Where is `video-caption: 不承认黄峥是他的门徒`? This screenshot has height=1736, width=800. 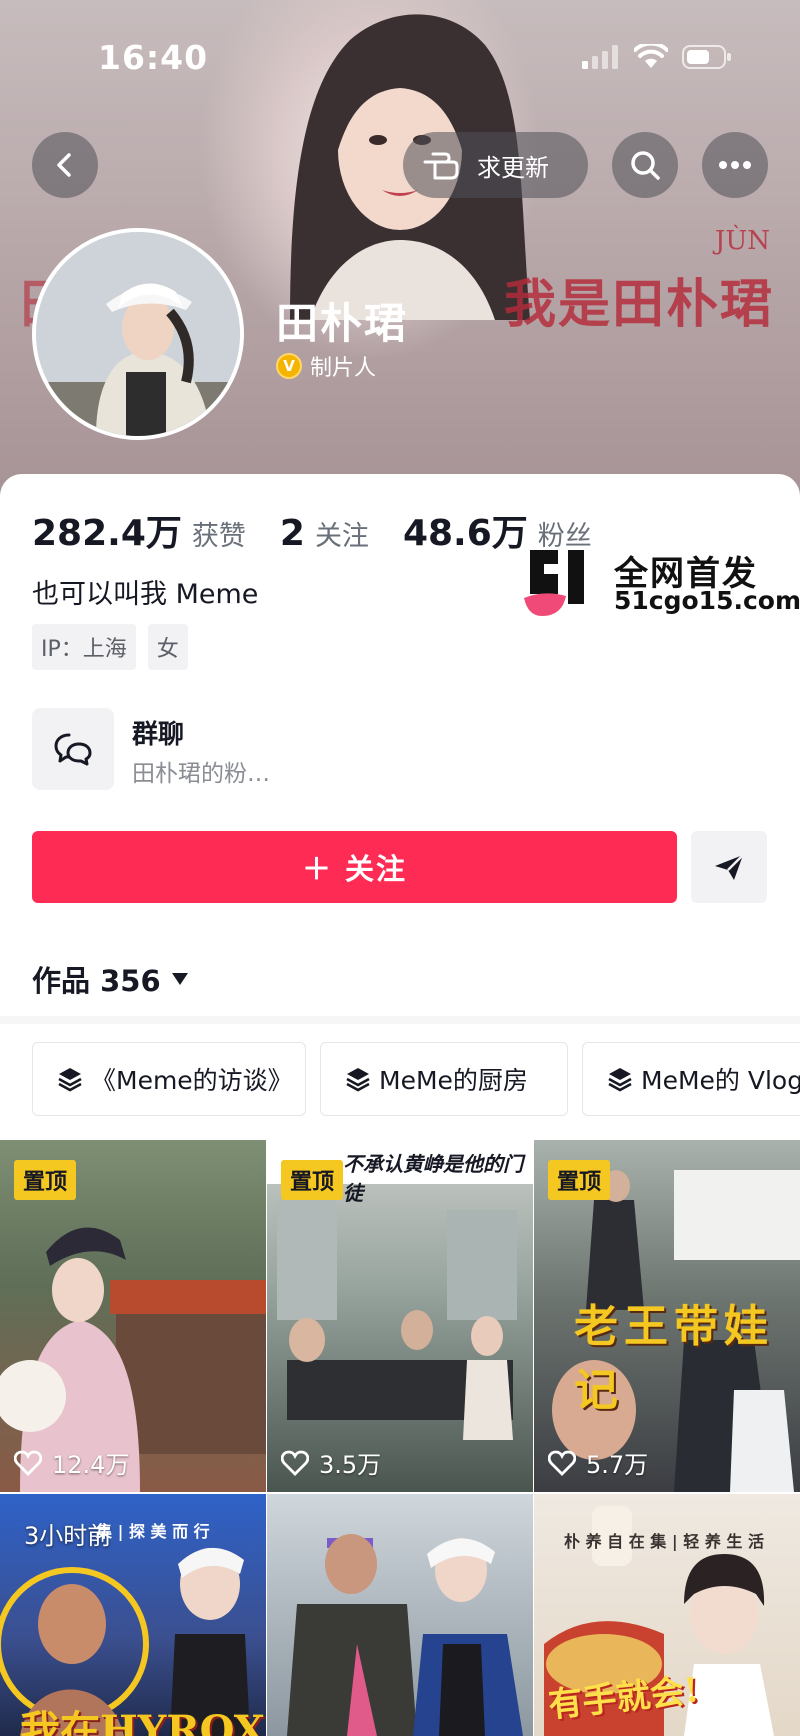 video-caption: 不承认黄峥是他的门徒 is located at coordinates (433, 1178).